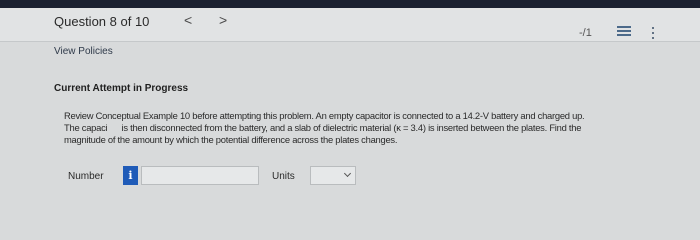 The height and width of the screenshot is (240, 700). What do you see at coordinates (333, 175) in the screenshot?
I see `units-select` at bounding box center [333, 175].